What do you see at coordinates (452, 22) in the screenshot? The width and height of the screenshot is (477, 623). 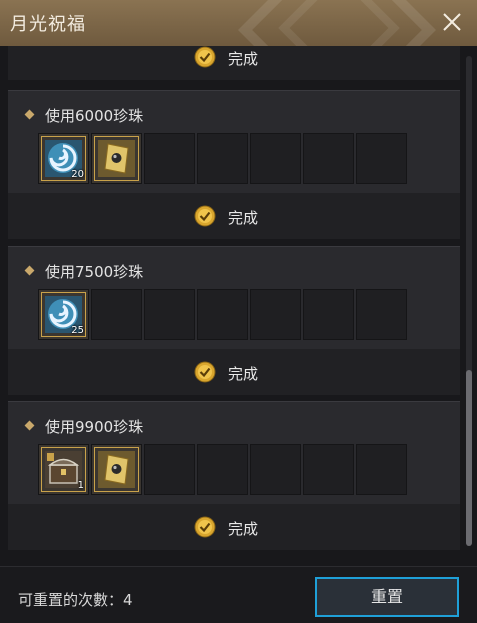 I see `close-icon` at bounding box center [452, 22].